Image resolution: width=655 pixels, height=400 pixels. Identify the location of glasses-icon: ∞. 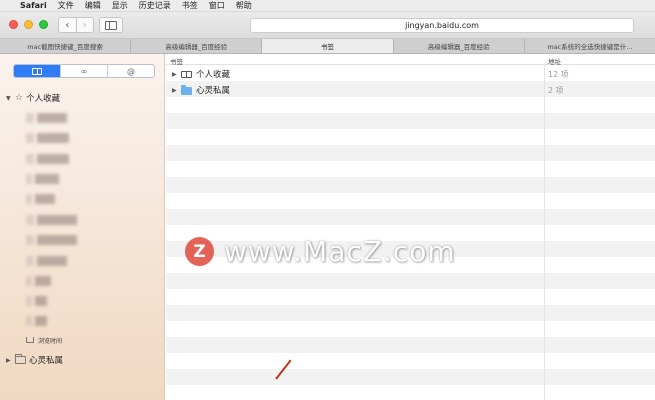
(84, 71).